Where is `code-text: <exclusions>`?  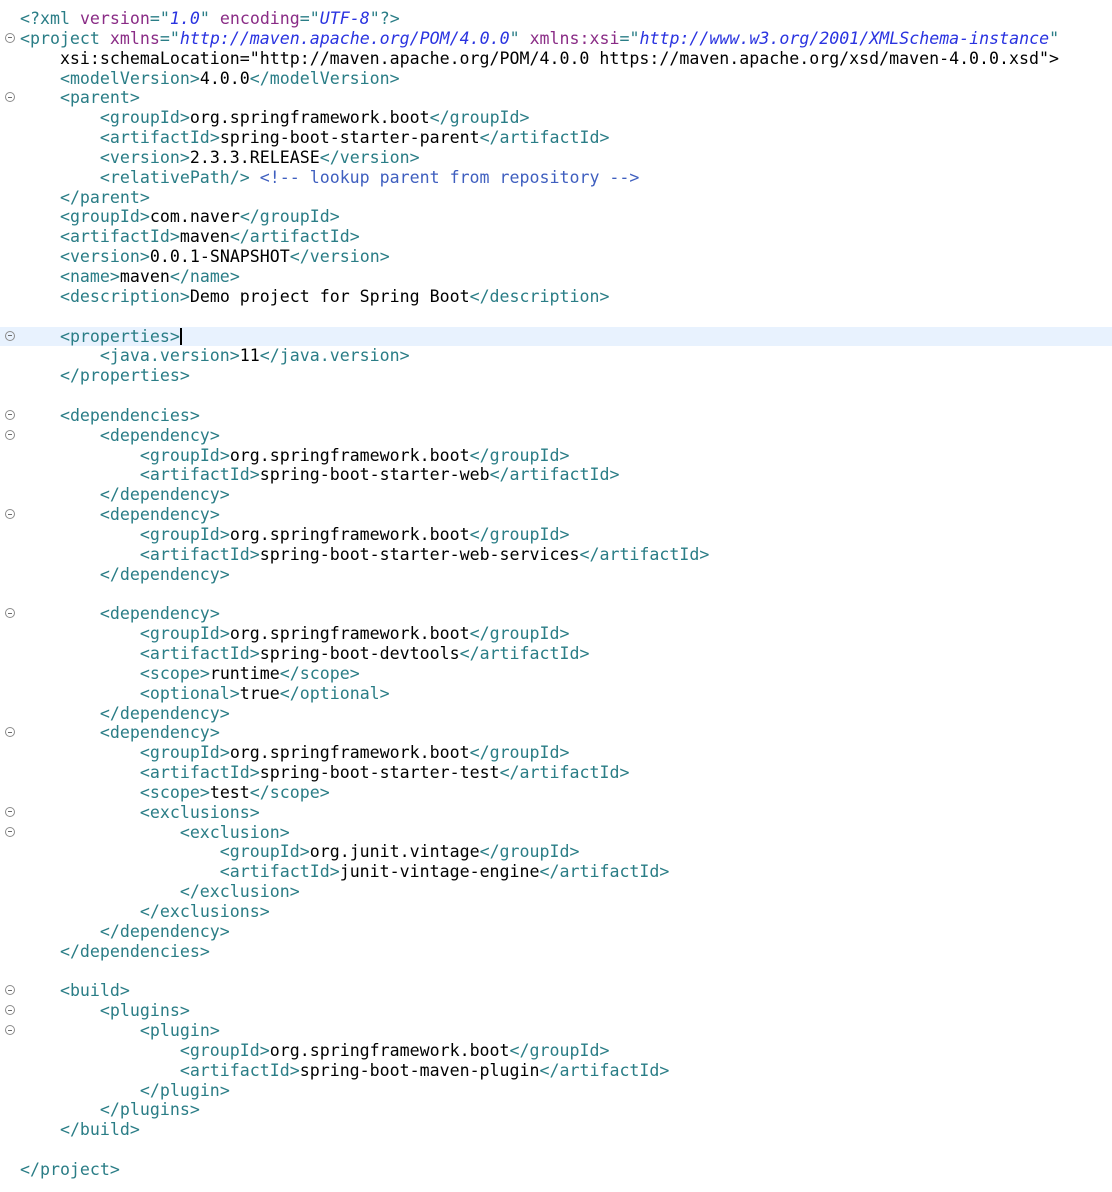 code-text: <exclusions> is located at coordinates (199, 812).